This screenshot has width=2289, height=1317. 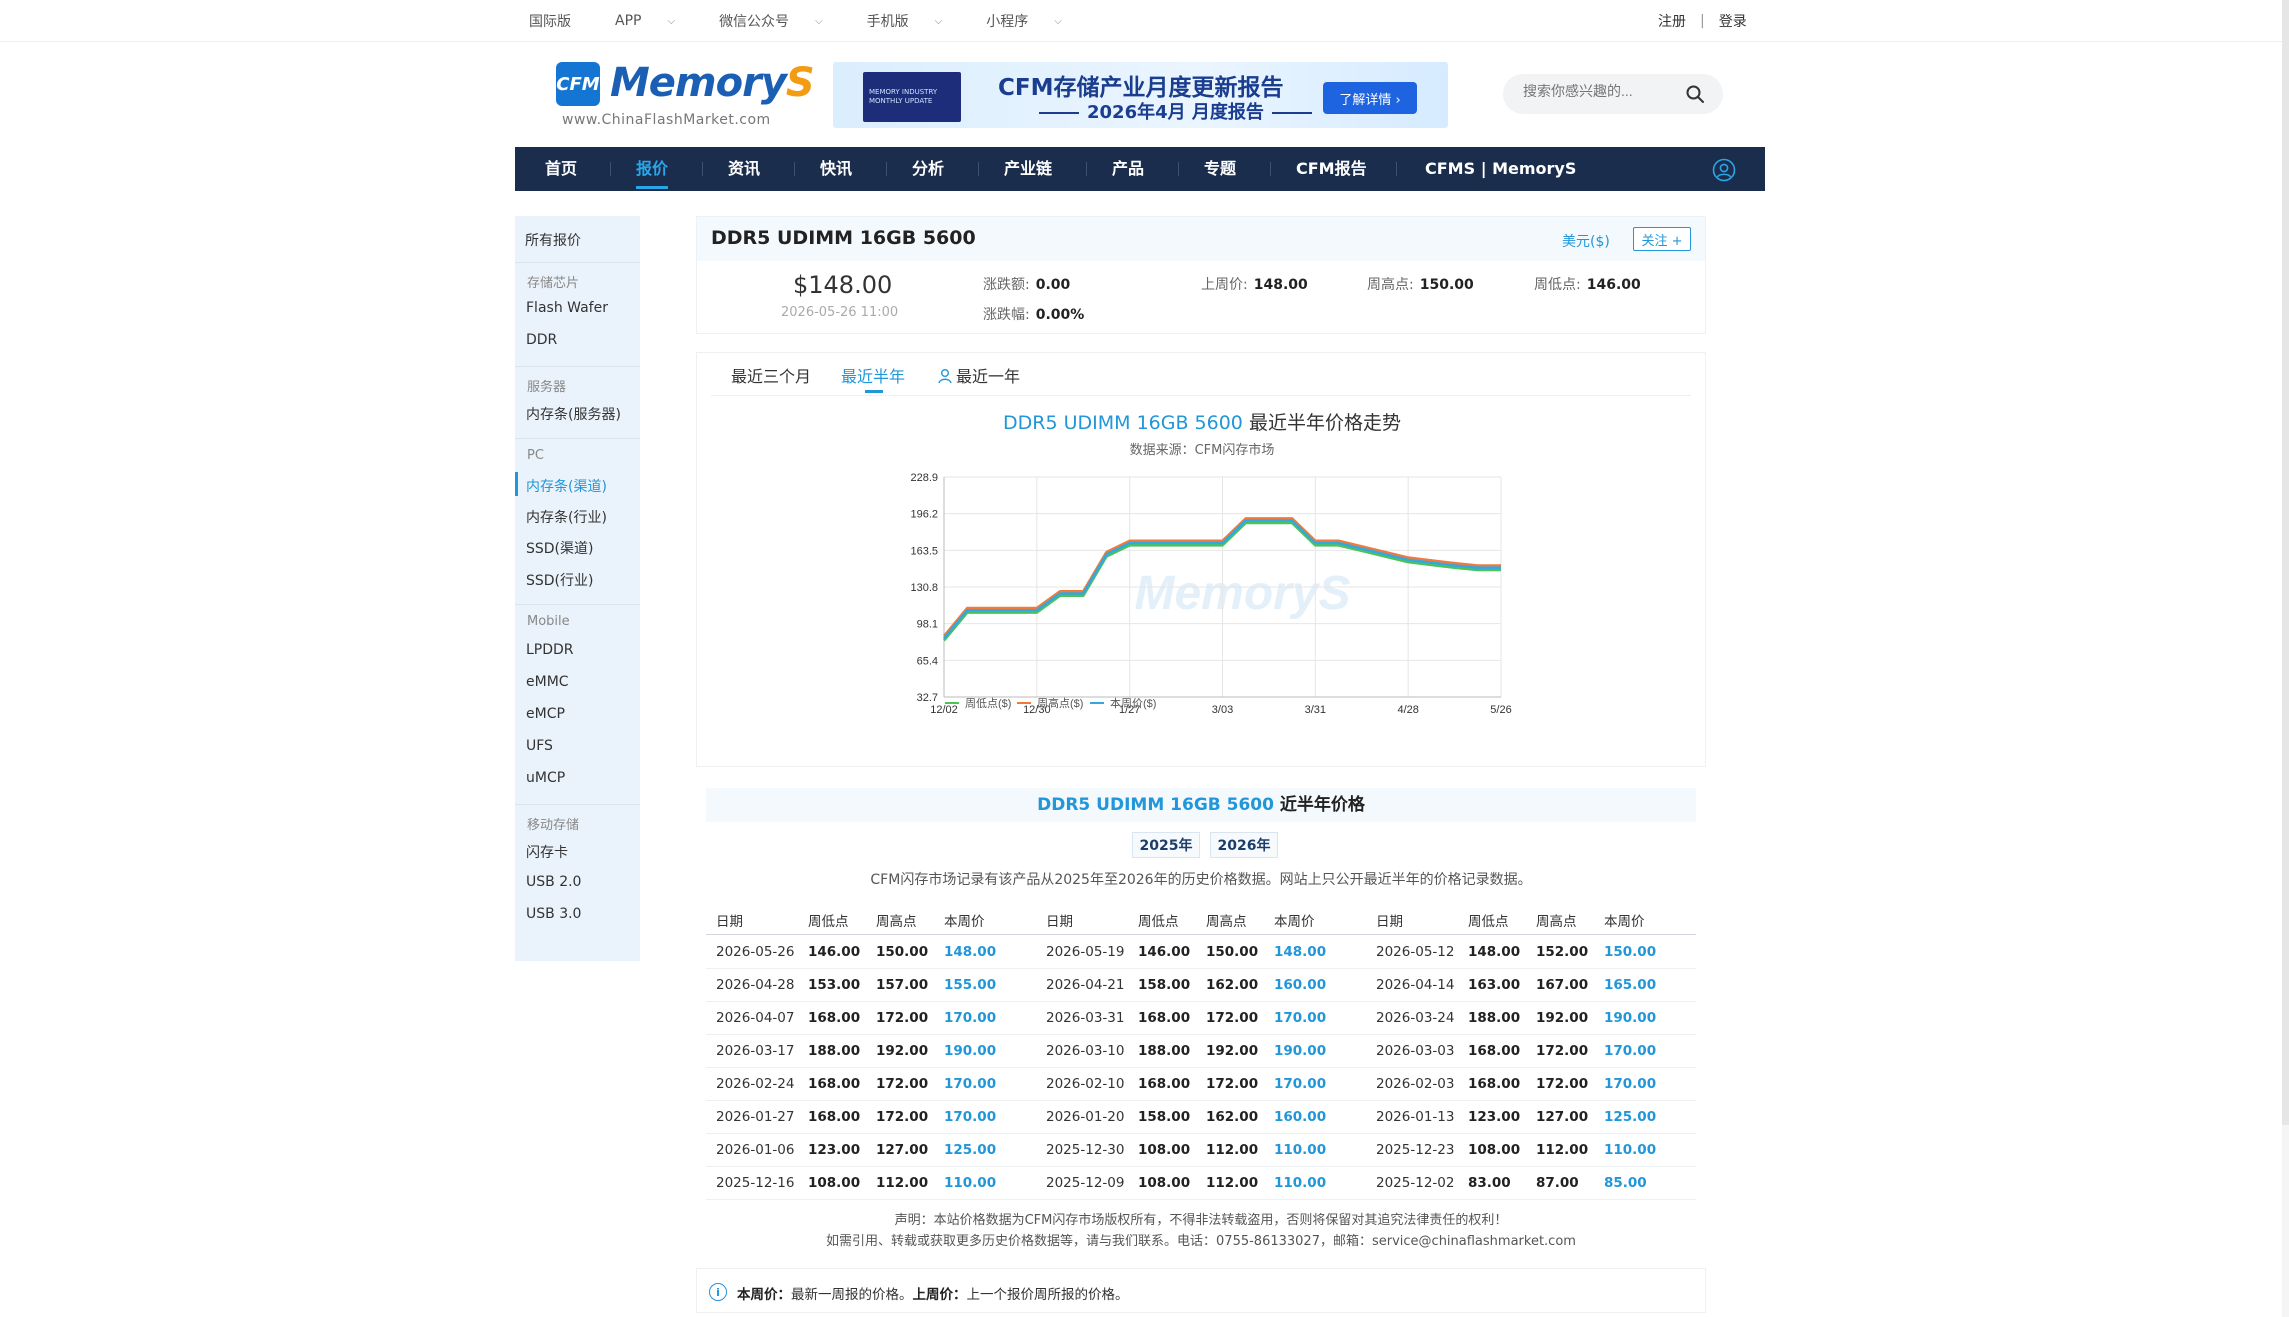 I want to click on site-logo: CFM MemoryS www.ChinaFlashMarket.com, so click(x=685, y=96).